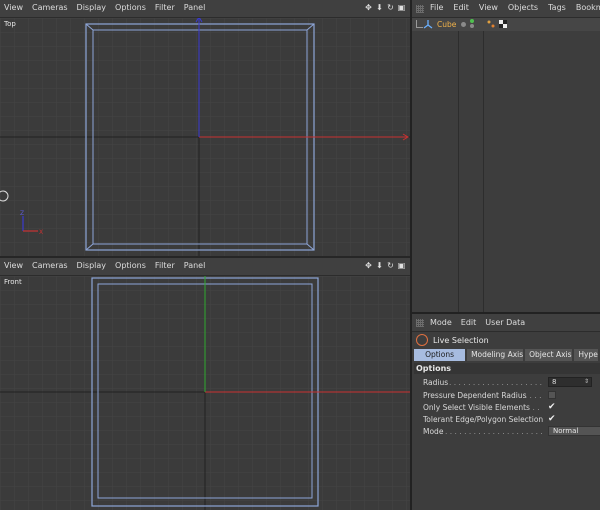 This screenshot has height=510, width=600. I want to click on param-label: Tolerant Edge/Polygon Selection, so click(483, 419).